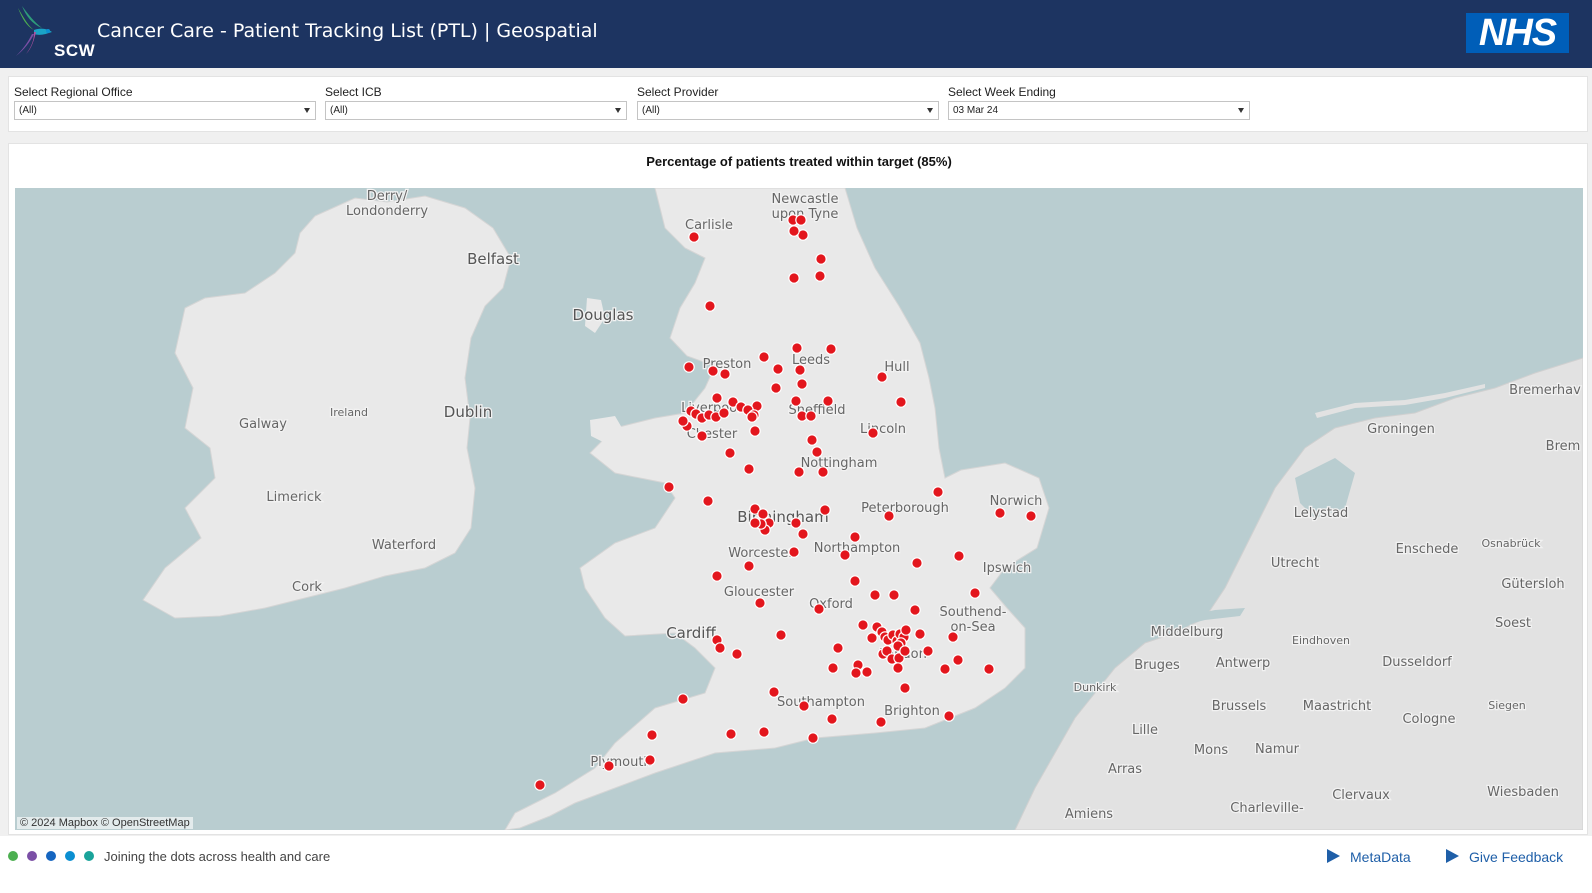 The height and width of the screenshot is (893, 1592). Describe the element at coordinates (1099, 110) in the screenshot. I see `week-ending-select: 03 Mar 24` at that location.